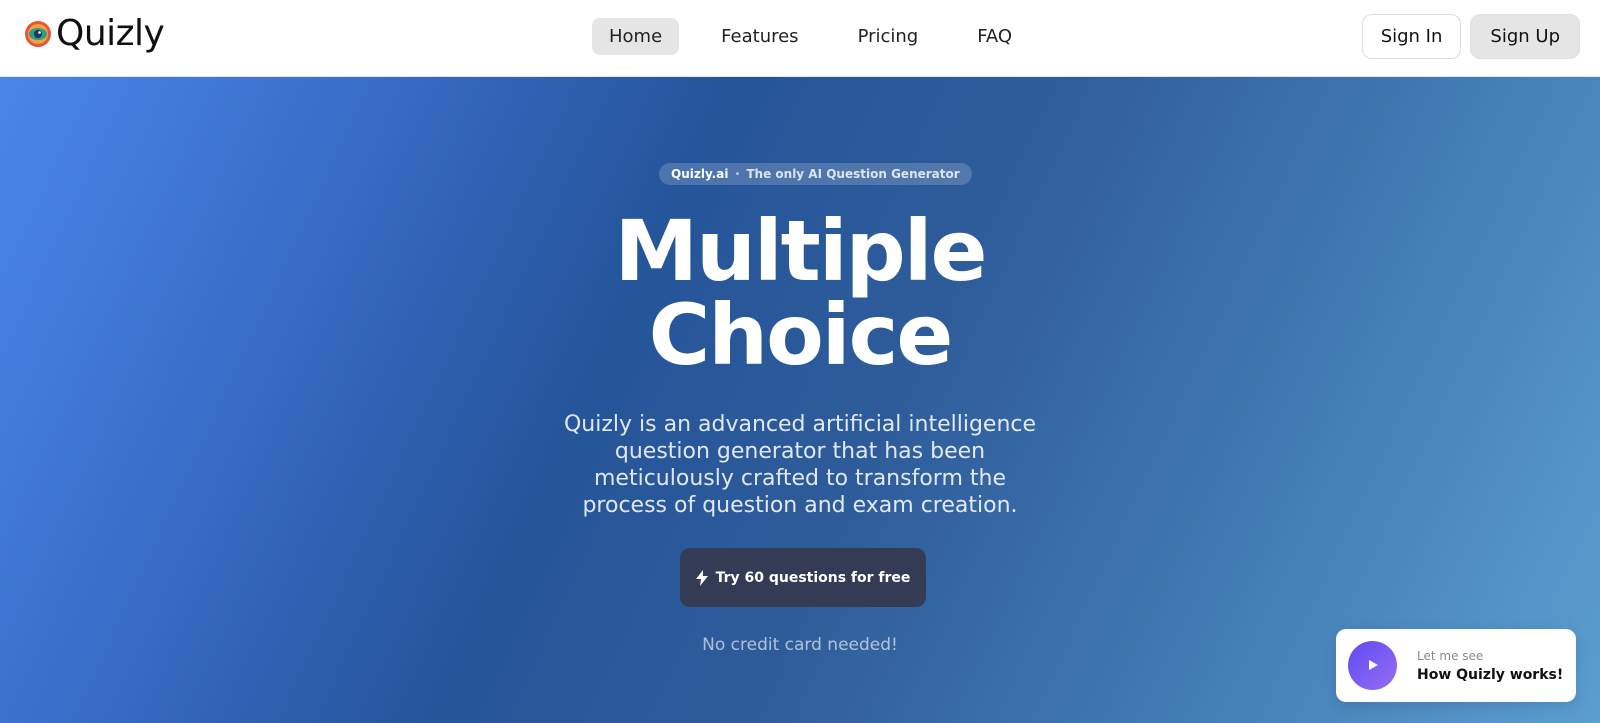 The image size is (1600, 723). I want to click on try-free-button: Try 60 questions for free, so click(803, 577).